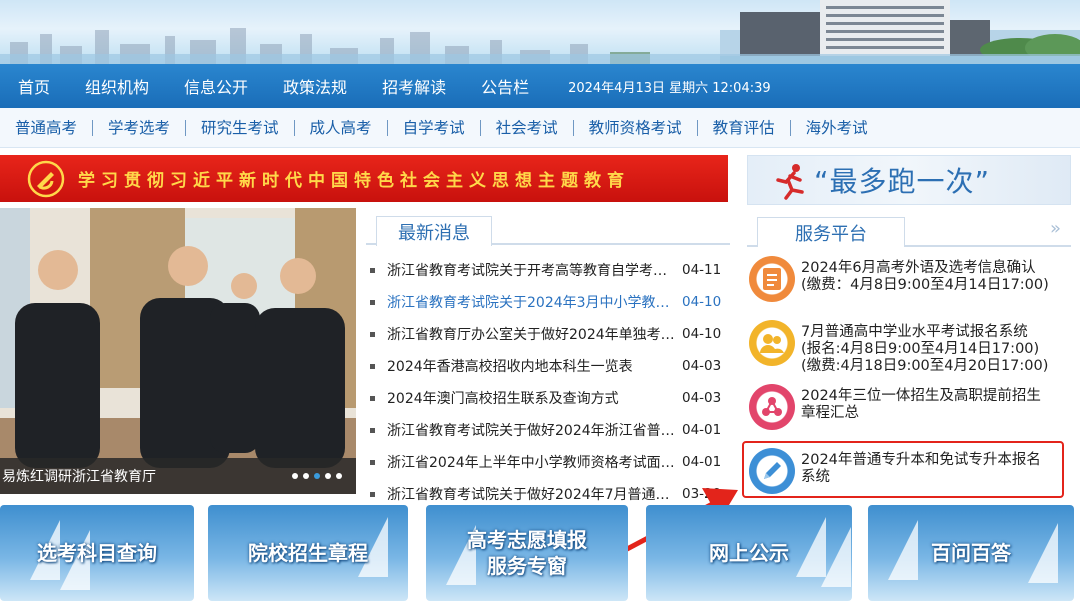 Image resolution: width=1080 pixels, height=614 pixels. I want to click on slider-dot-active, so click(317, 476).